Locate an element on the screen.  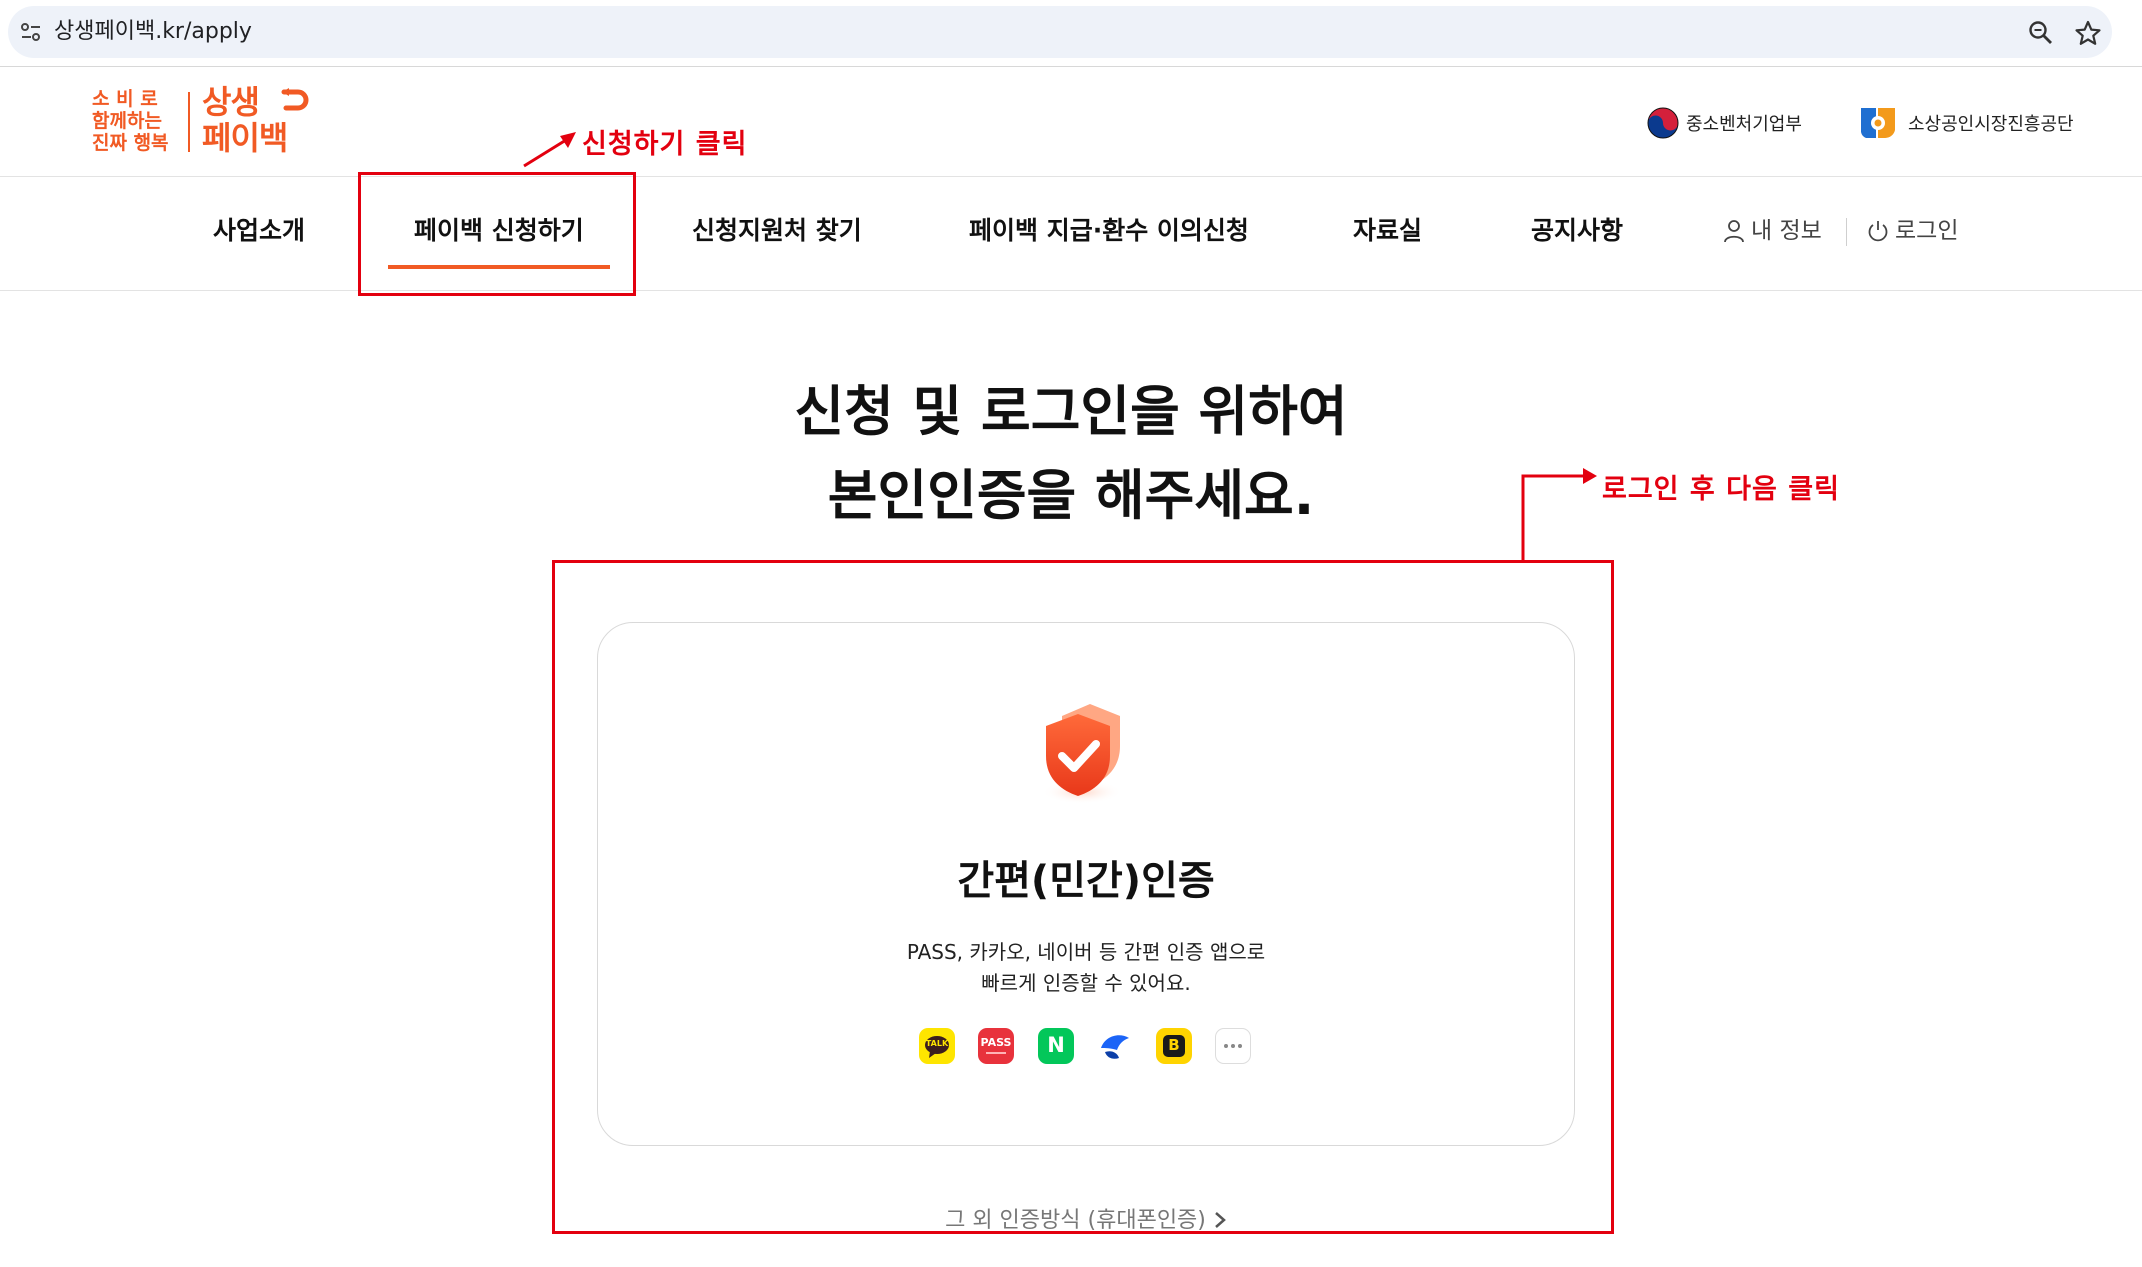
user-icon is located at coordinates (1734, 231).